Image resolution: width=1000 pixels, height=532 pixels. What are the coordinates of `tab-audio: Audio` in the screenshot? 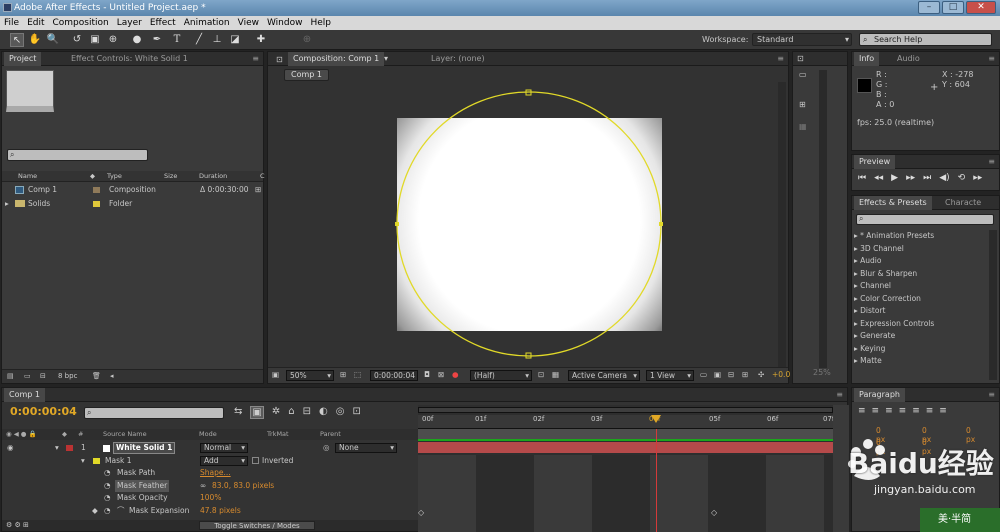 It's located at (908, 59).